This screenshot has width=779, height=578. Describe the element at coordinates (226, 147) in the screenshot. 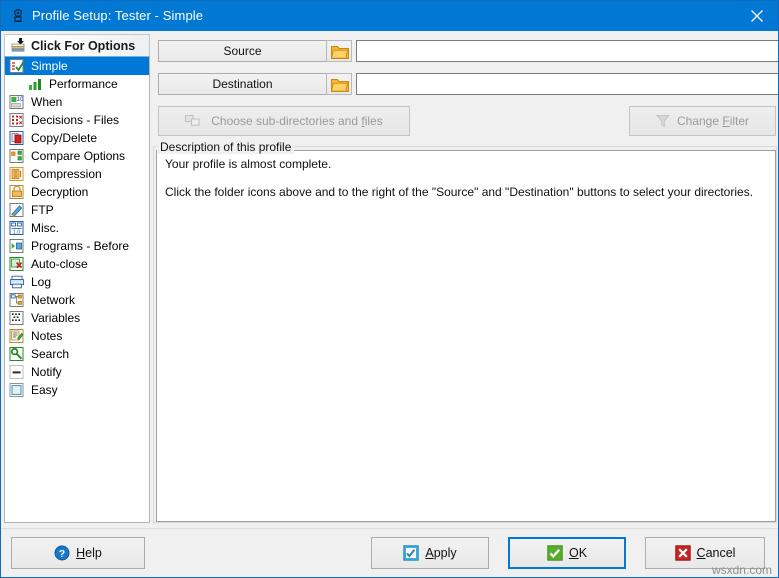

I see `description-legend: Description of this profile` at that location.